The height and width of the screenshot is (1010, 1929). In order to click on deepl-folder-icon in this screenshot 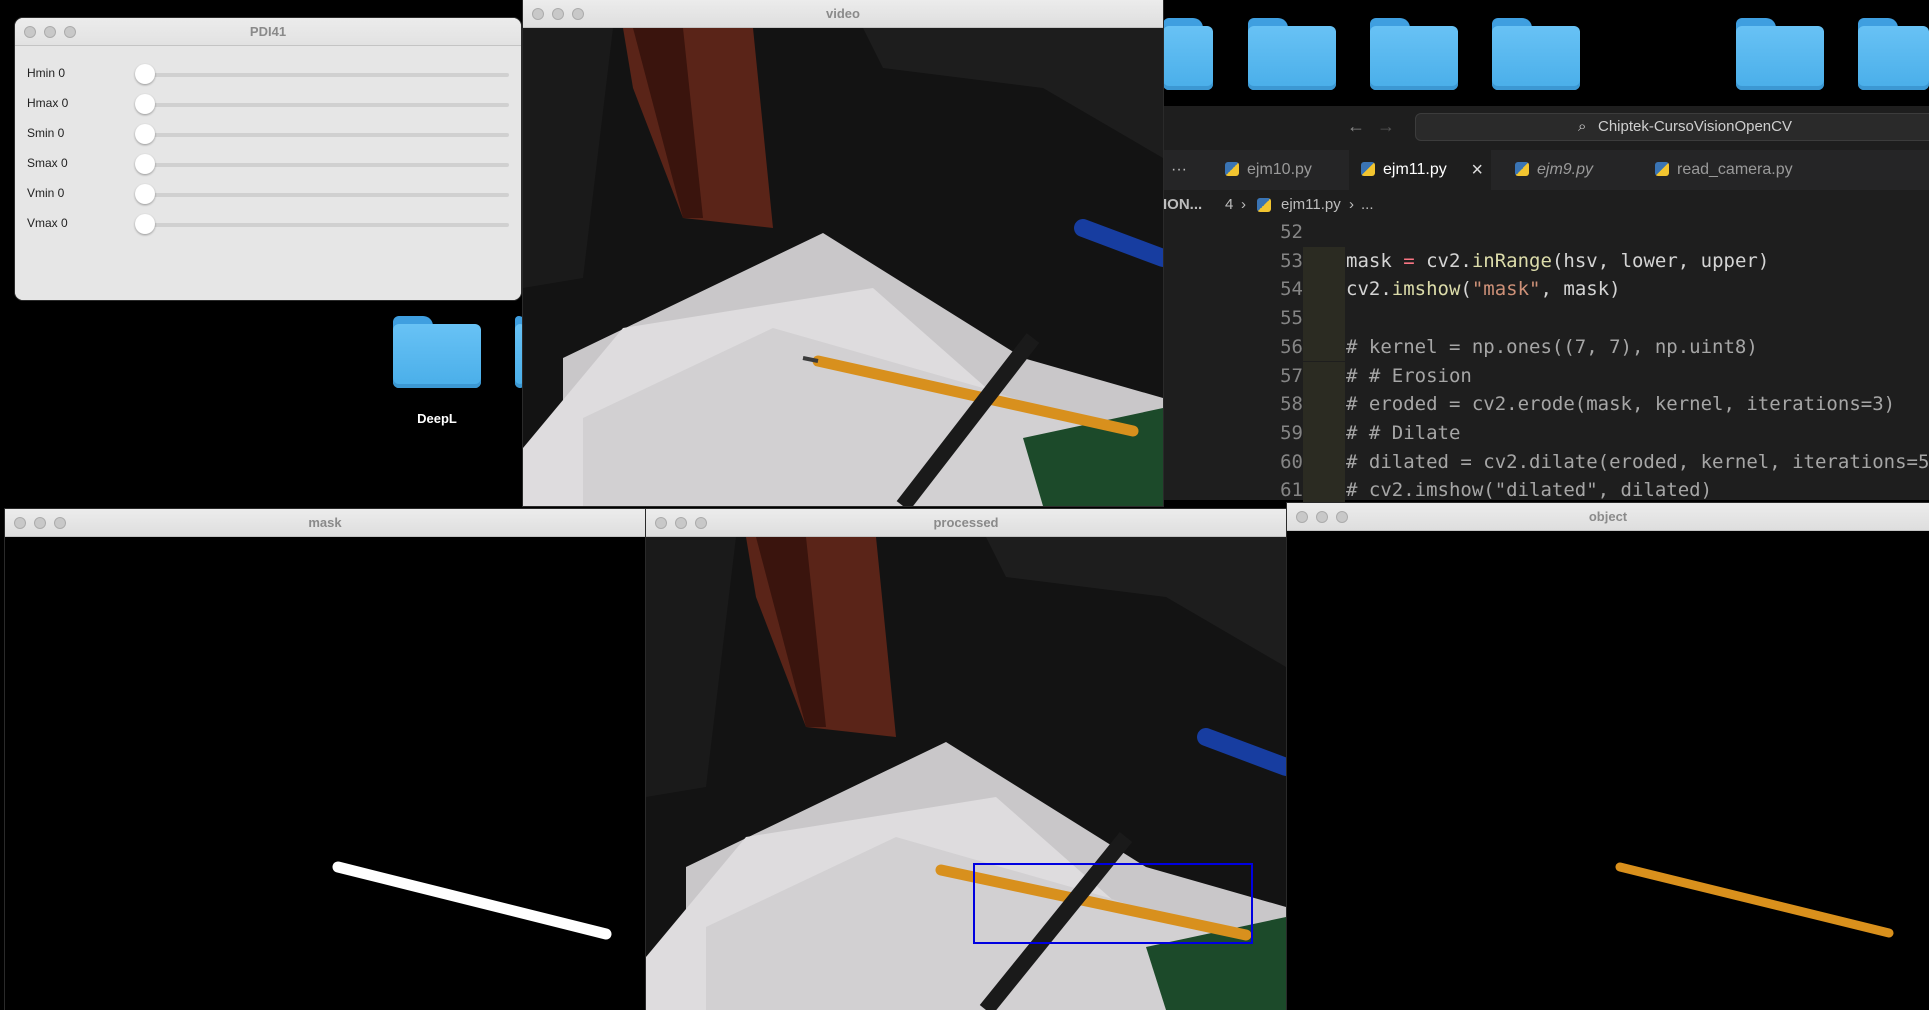, I will do `click(437, 352)`.